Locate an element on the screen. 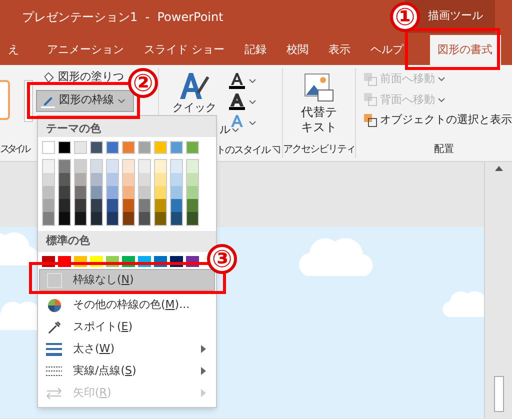 Image resolution: width=512 pixels, height=419 pixels. ribbon-tab: スライド ショー is located at coordinates (184, 50).